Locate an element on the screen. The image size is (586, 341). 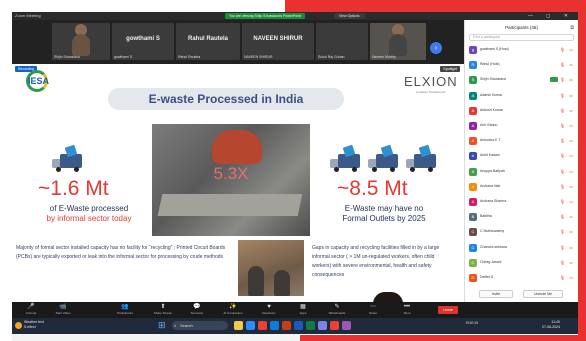
thumbnail-video-4: NAVEEN SHIRUR NAVEEN SHIRUR is located at coordinates (278, 41).